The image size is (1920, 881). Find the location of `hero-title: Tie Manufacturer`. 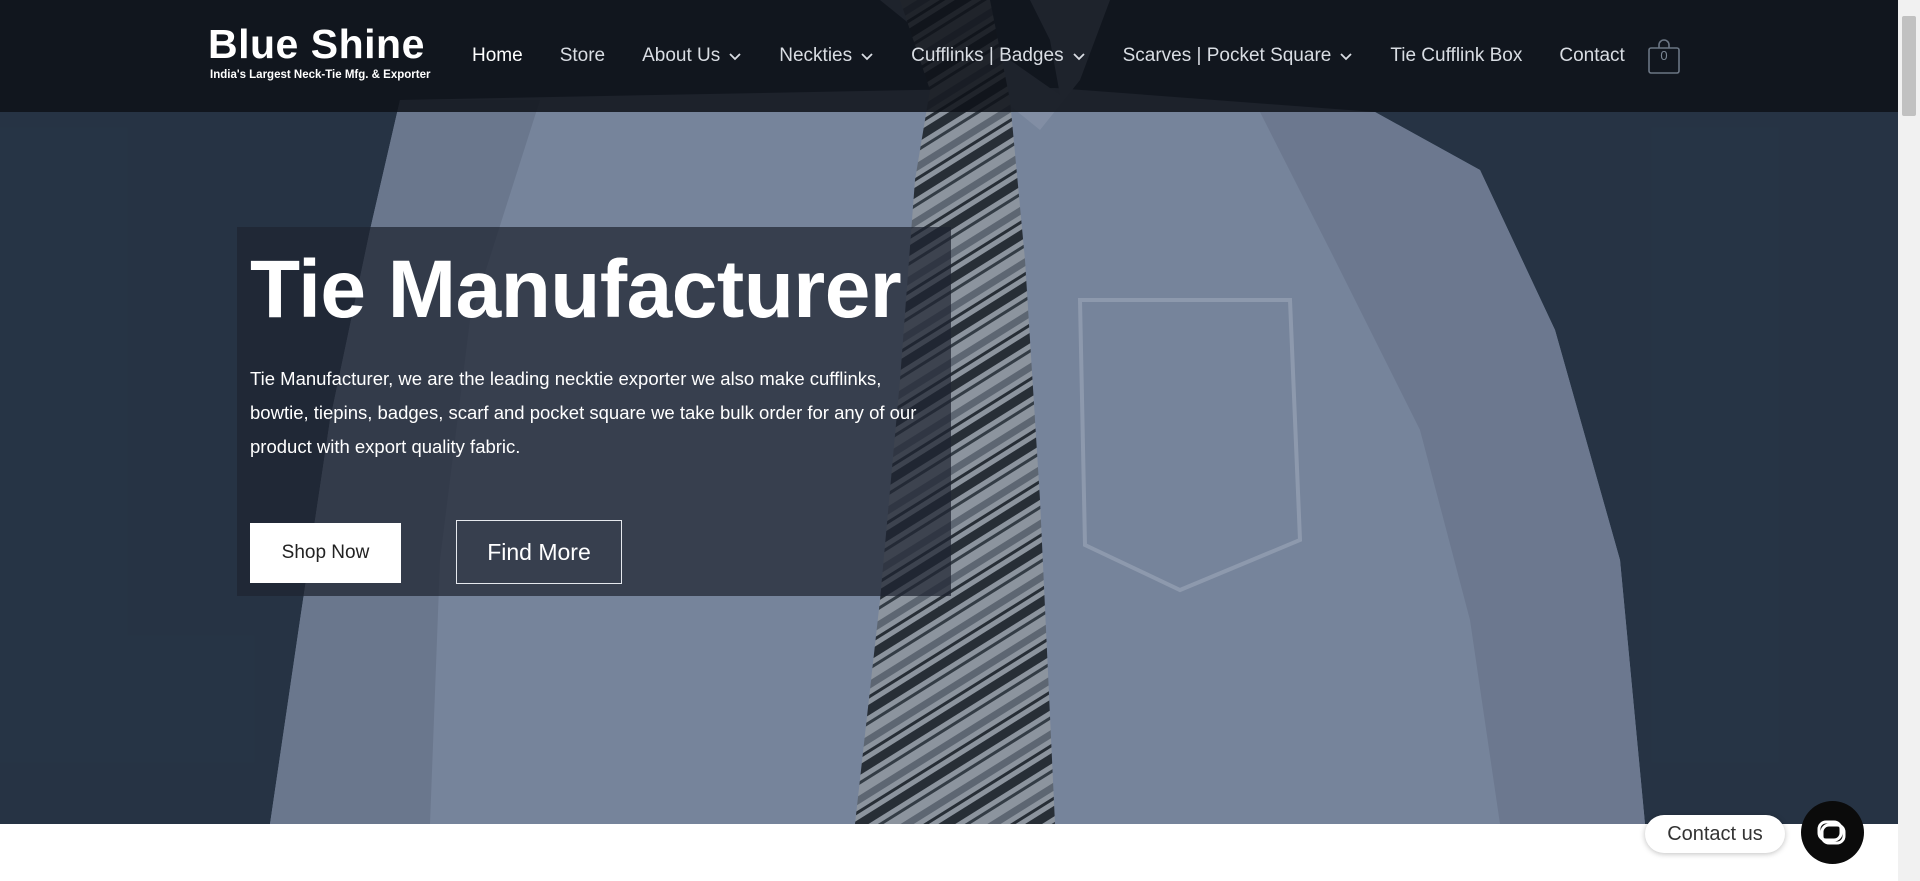

hero-title: Tie Manufacturer is located at coordinates (576, 289).